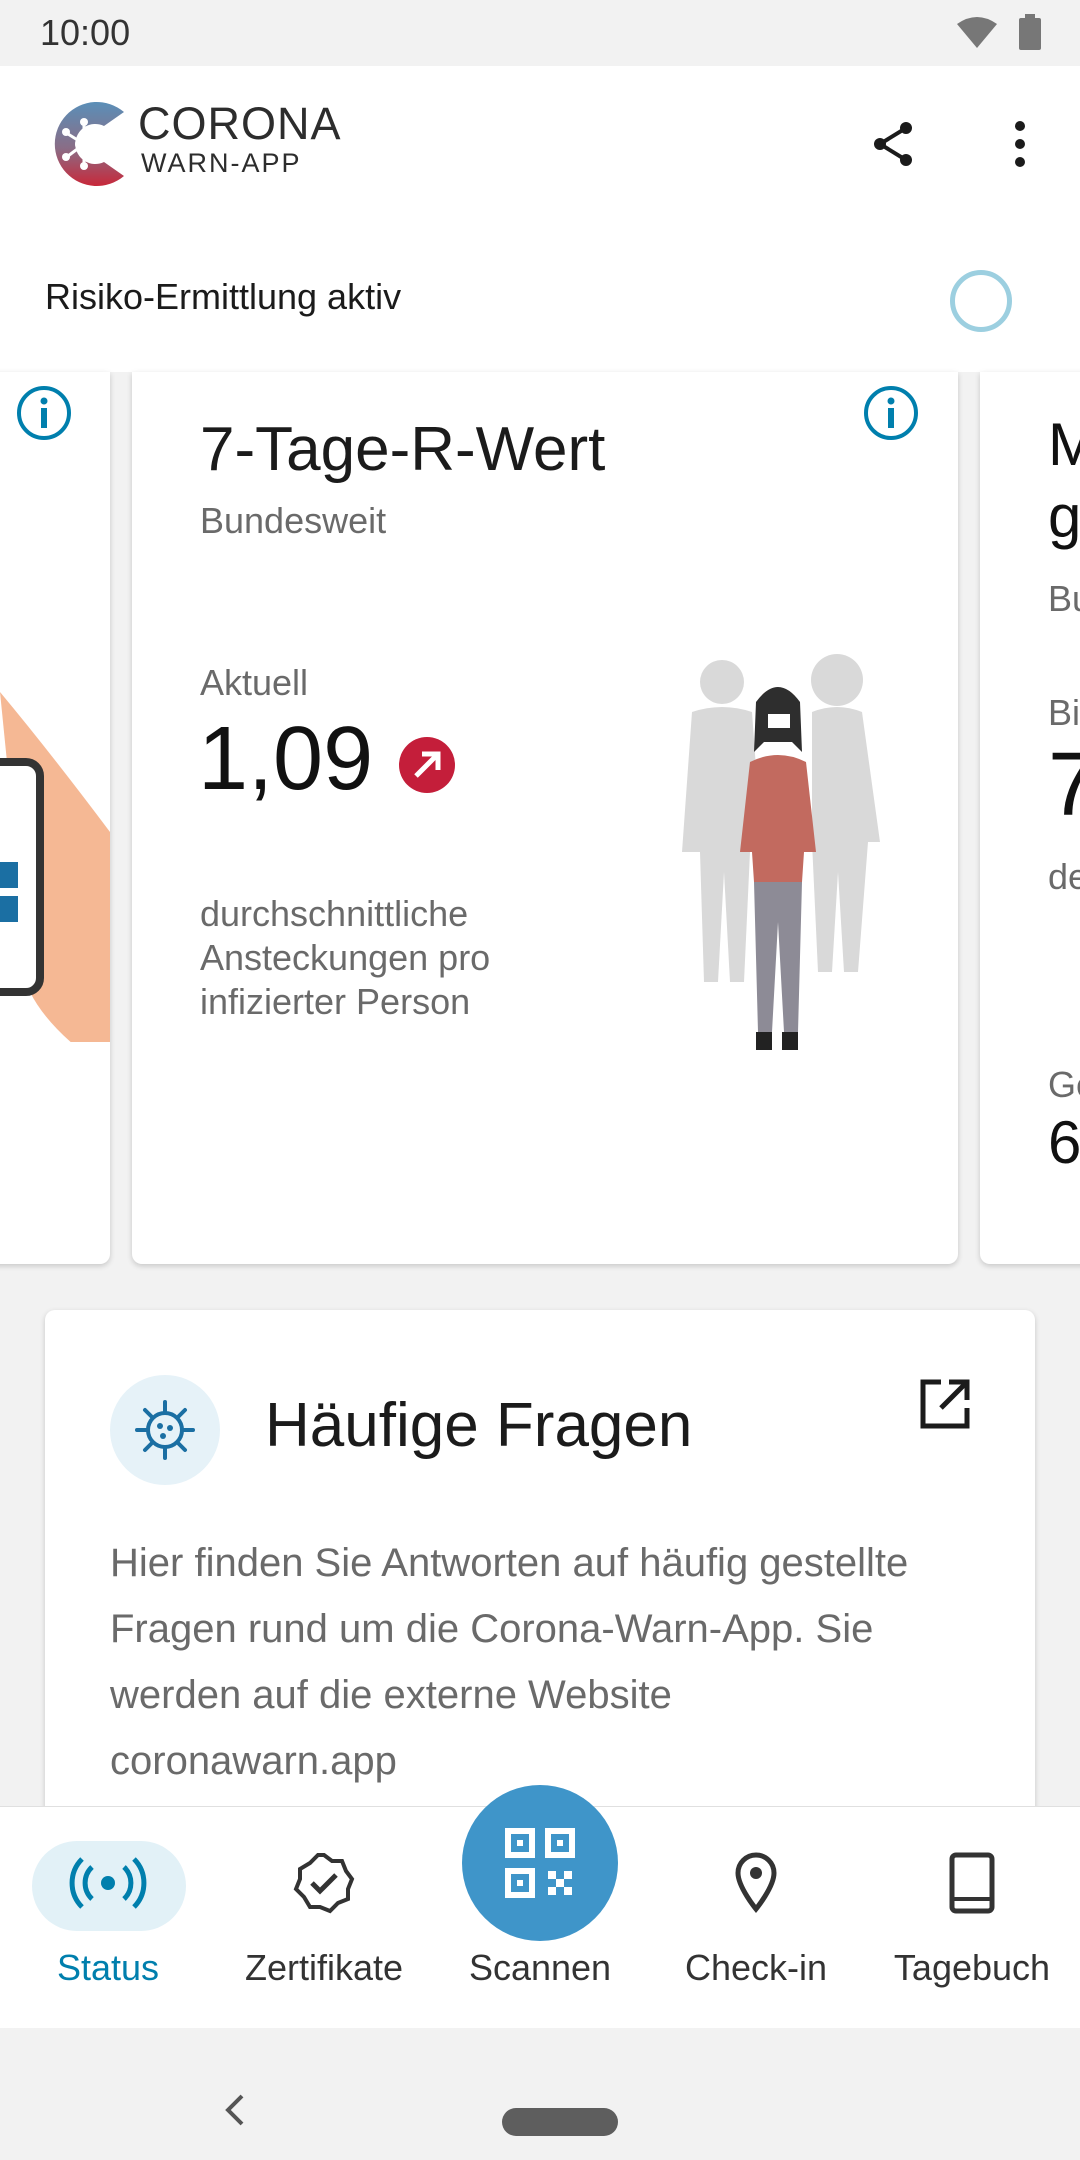 The image size is (1080, 2160). Describe the element at coordinates (1030, 32) in the screenshot. I see `battery-icon` at that location.